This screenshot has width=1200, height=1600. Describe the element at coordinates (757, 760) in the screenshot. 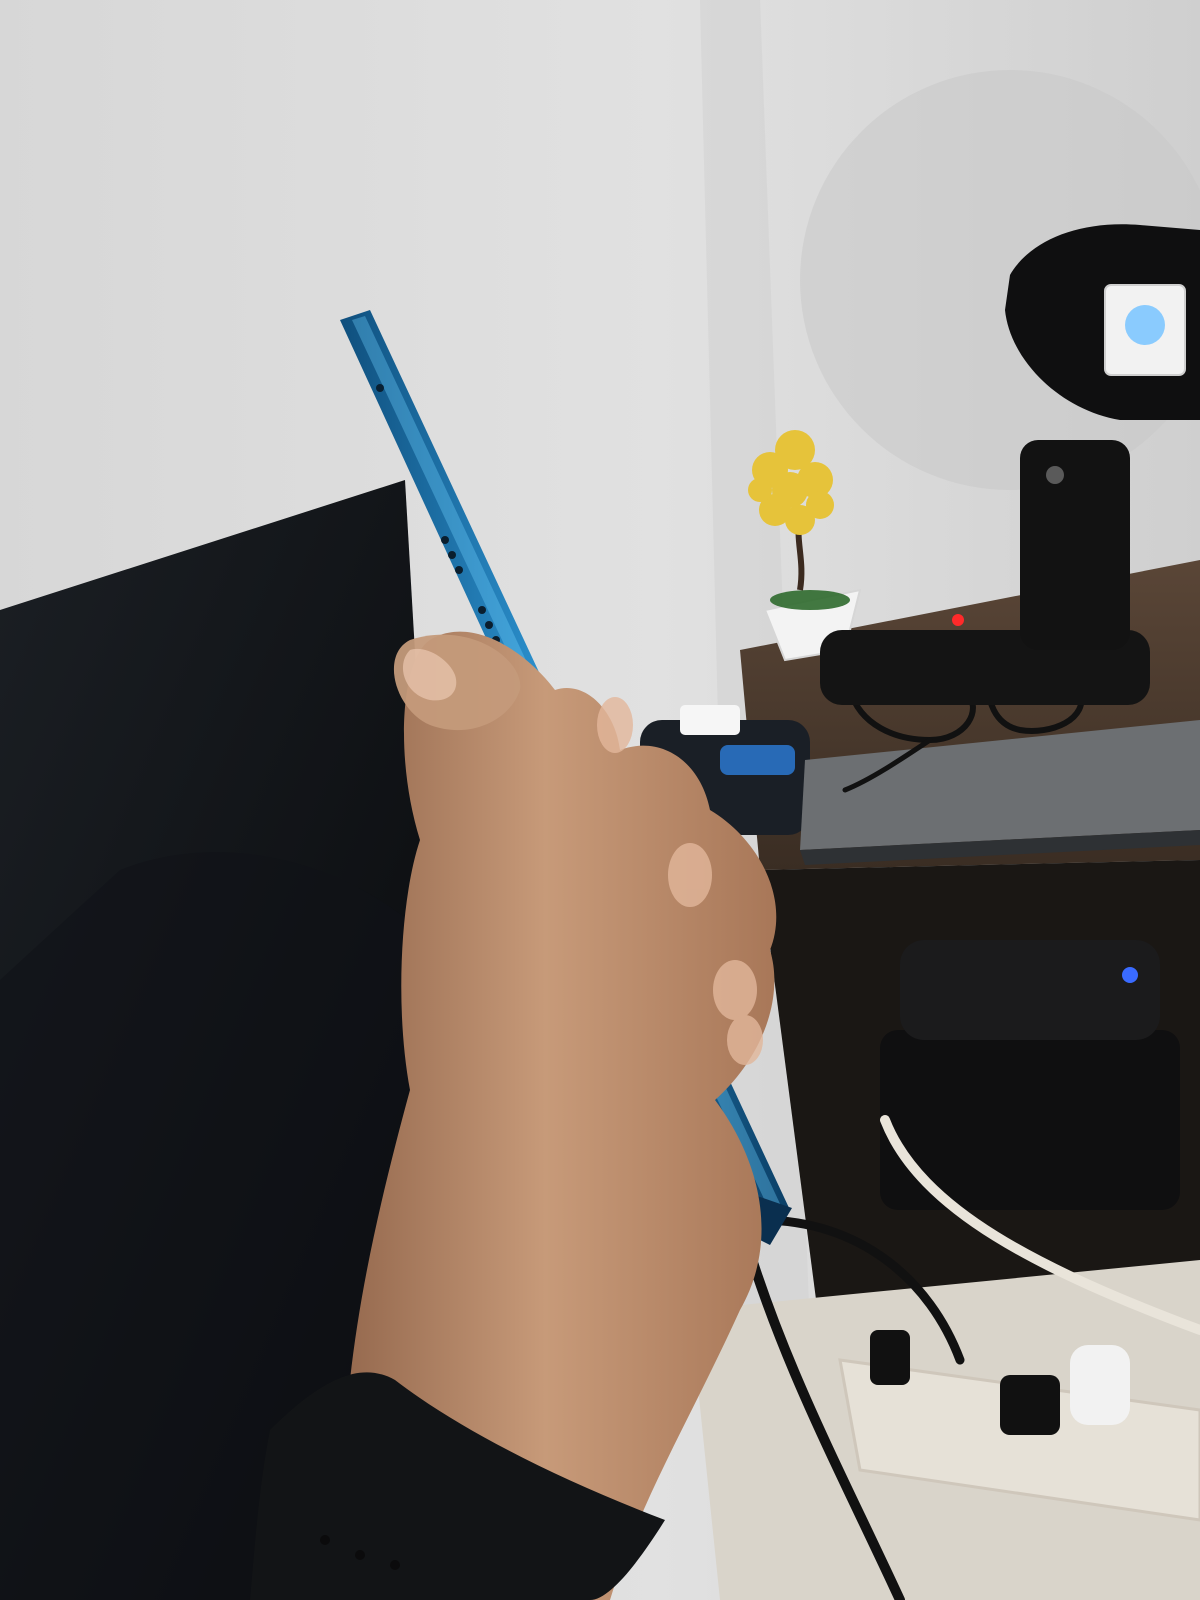

I see `printer-window` at that location.